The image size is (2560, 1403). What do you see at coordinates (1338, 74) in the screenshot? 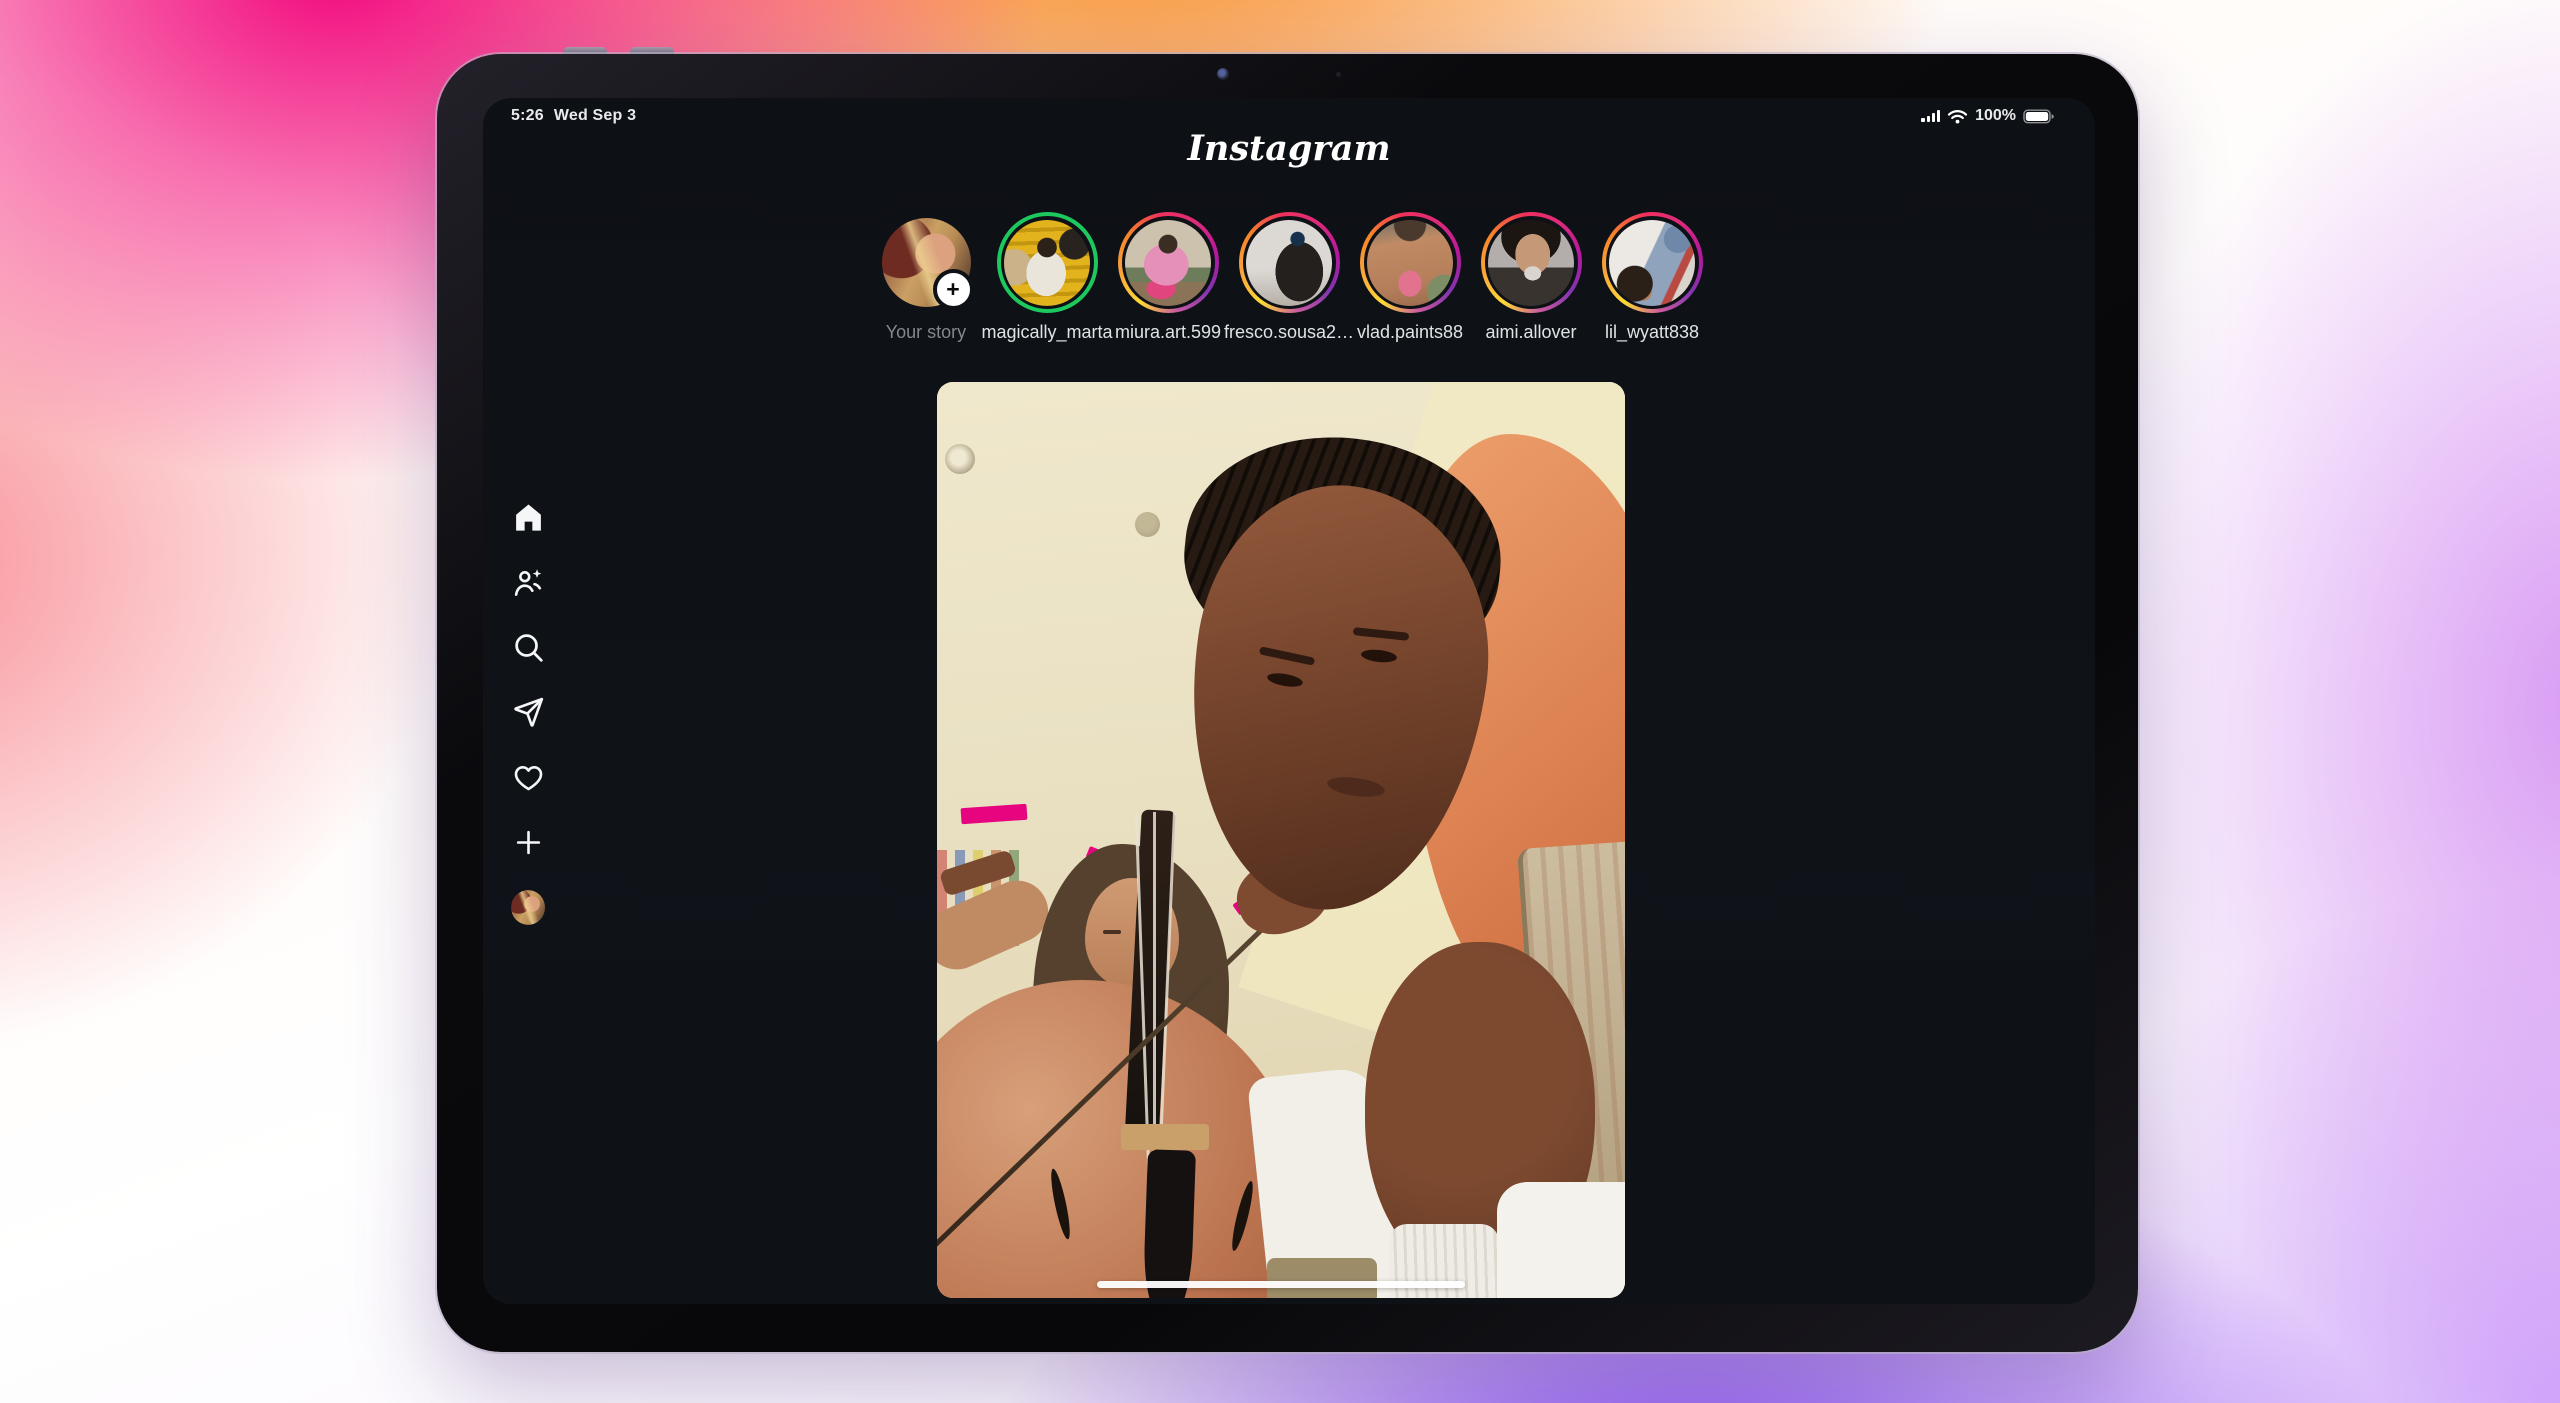
I see `sensor-dot` at bounding box center [1338, 74].